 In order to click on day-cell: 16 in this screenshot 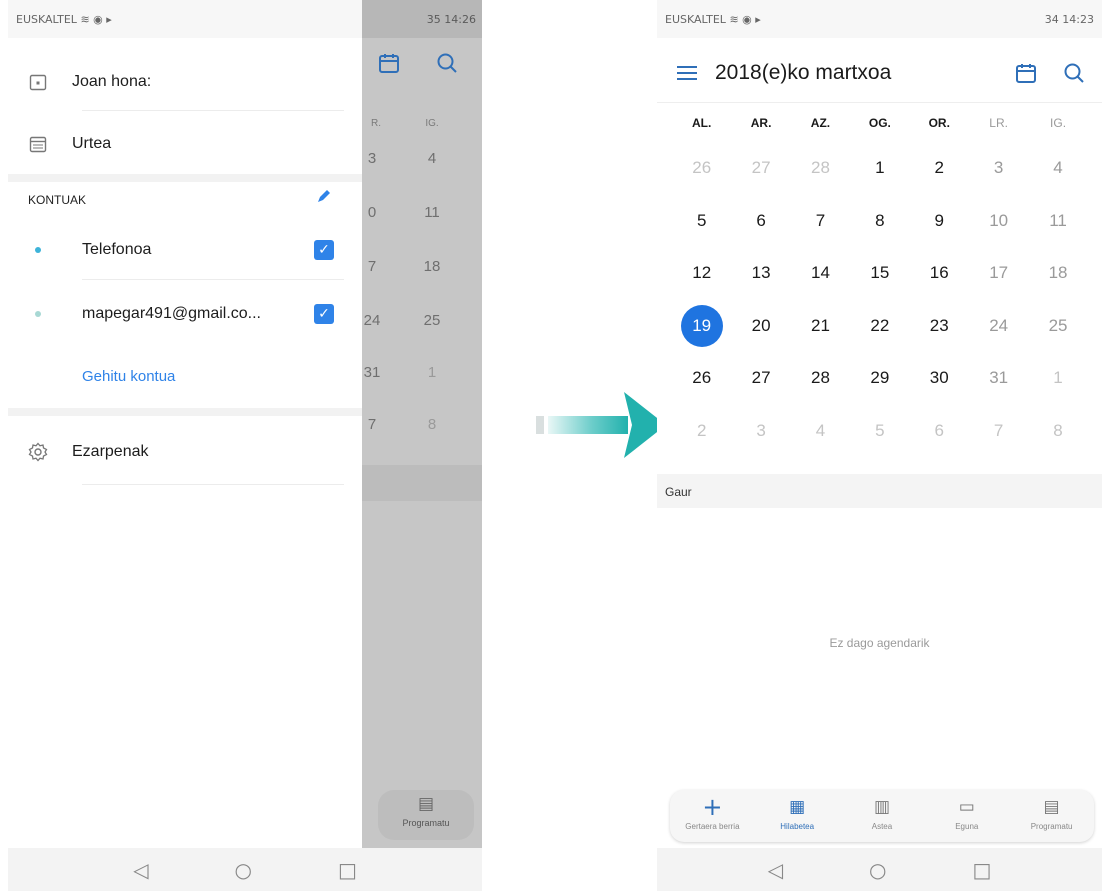, I will do `click(939, 273)`.